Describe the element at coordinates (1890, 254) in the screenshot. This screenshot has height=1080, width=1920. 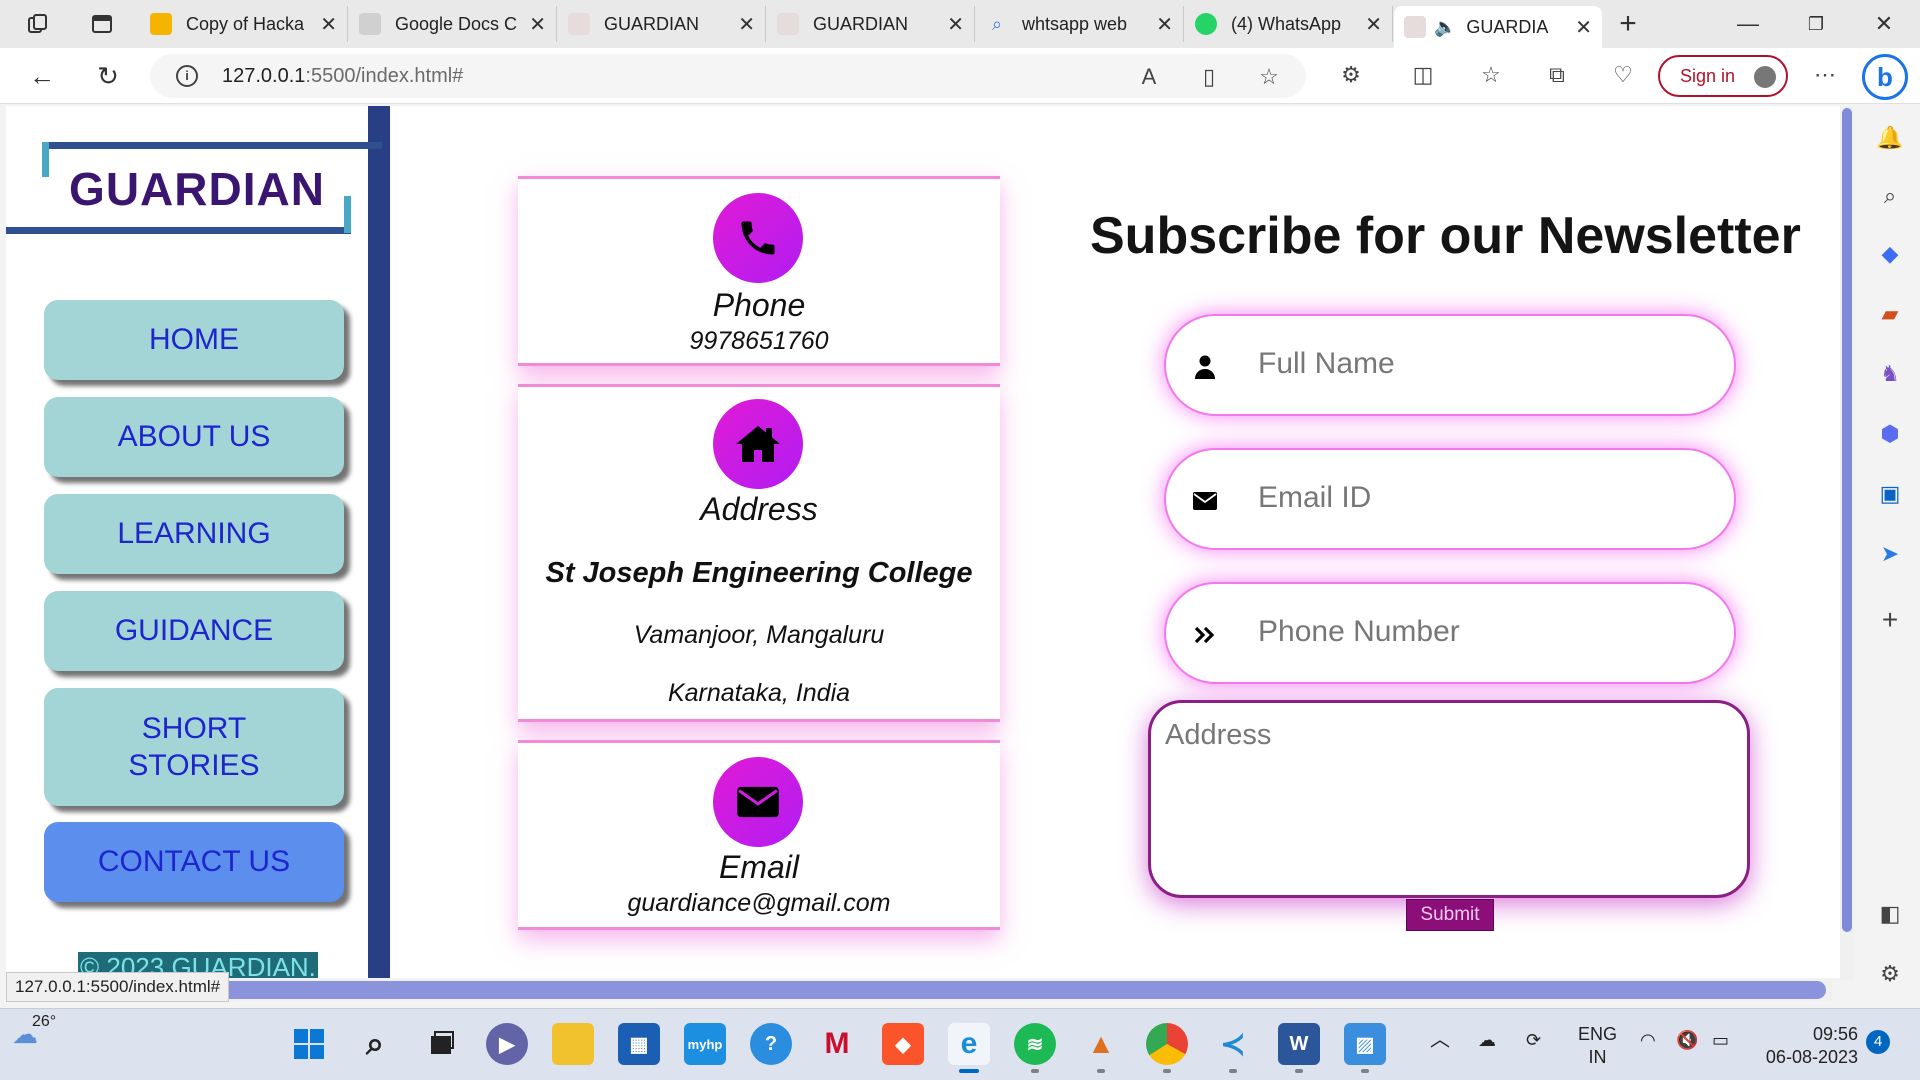
I see `shopping-tag-icon: ◆` at that location.